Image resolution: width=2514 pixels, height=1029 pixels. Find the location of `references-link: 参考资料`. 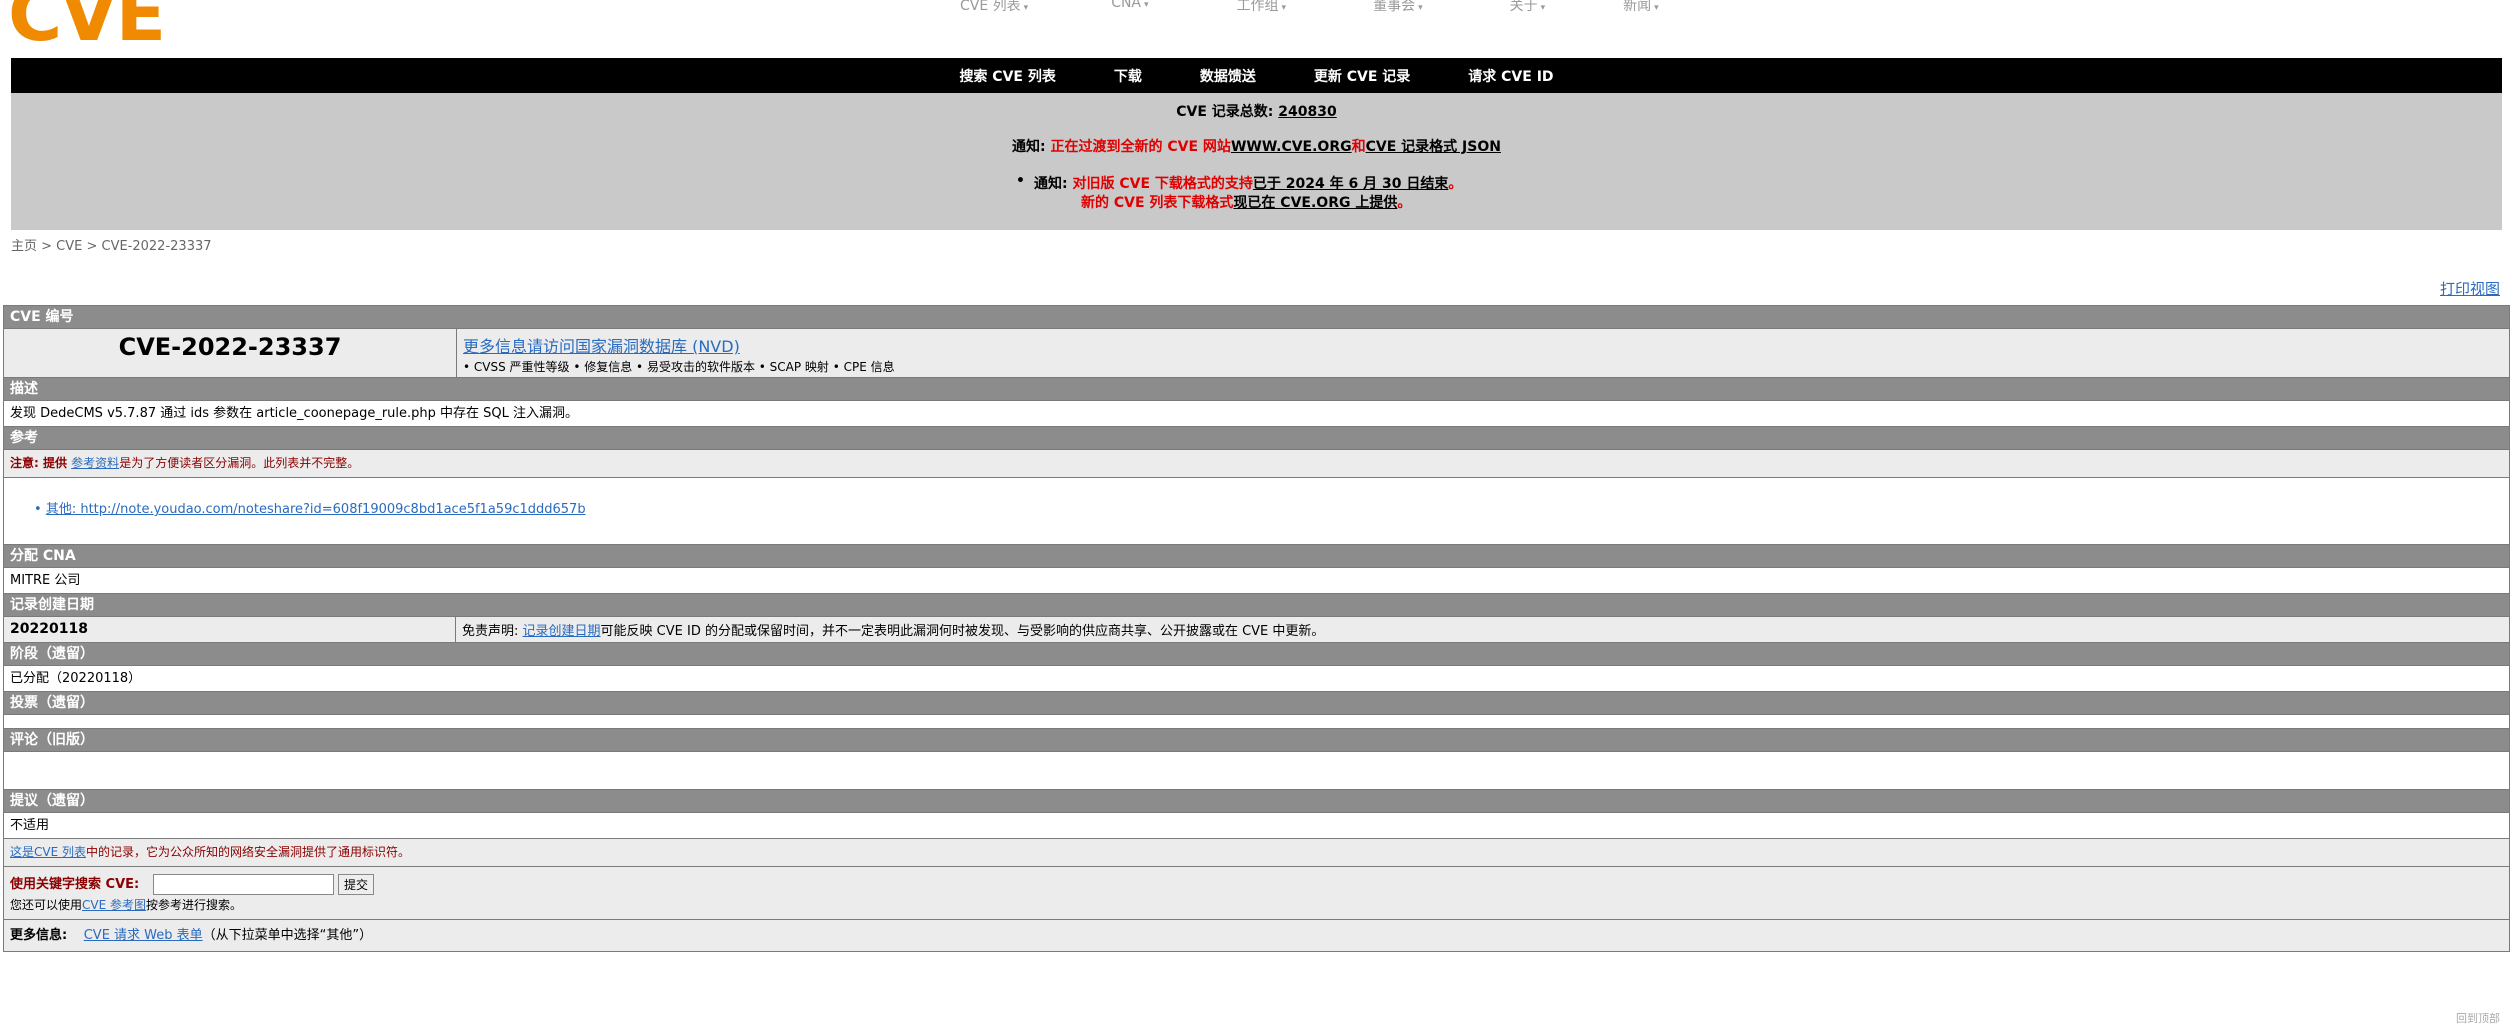

references-link: 参考资料 is located at coordinates (95, 463).